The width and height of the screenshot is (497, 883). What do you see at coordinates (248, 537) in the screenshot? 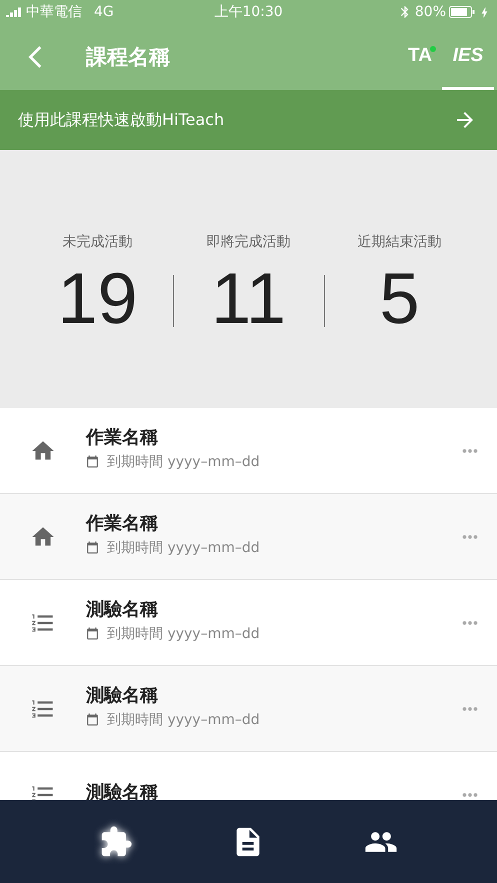
I see `activity-row: 作業名稱 到期時間 yyyy–mm–dd` at bounding box center [248, 537].